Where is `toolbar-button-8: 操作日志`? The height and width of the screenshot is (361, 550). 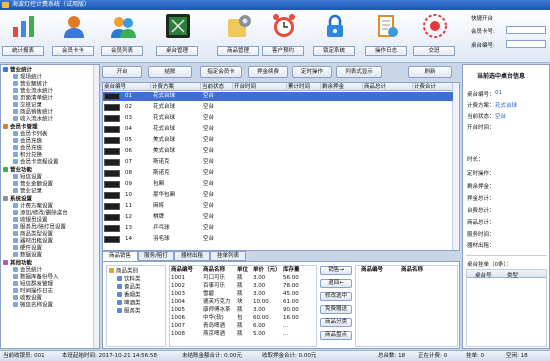 toolbar-button-8: 操作日志 is located at coordinates (386, 37).